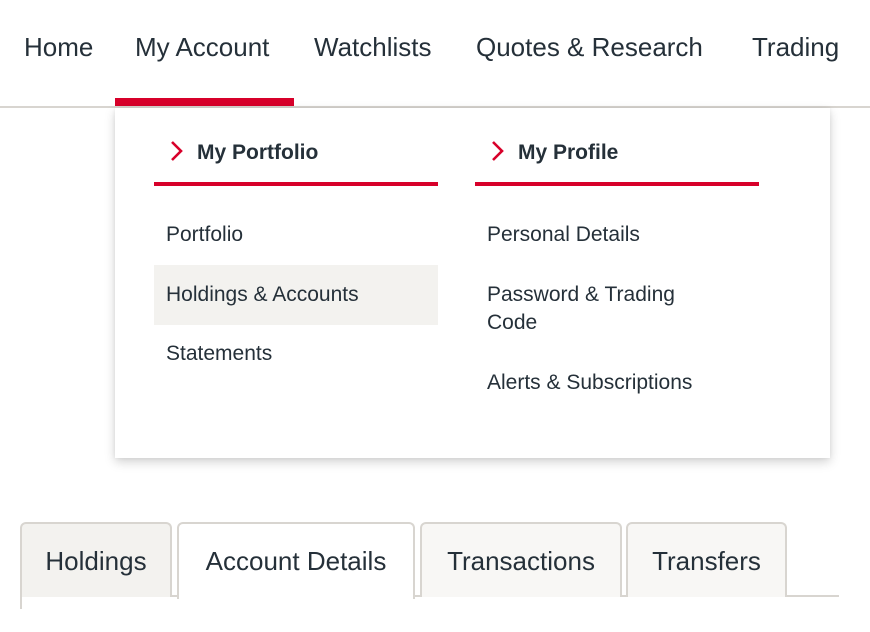 The image size is (870, 632). I want to click on menu-item-statements: Statements, so click(296, 356).